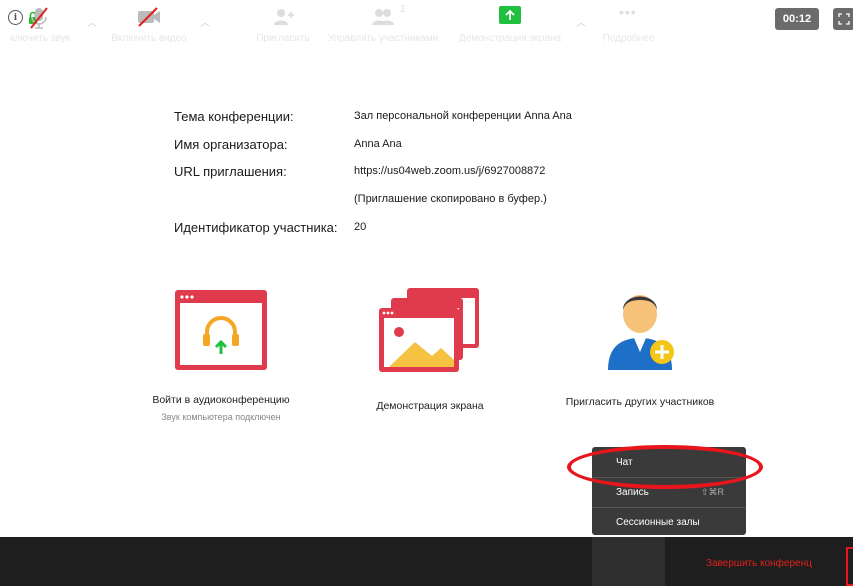 This screenshot has height=586, width=853. I want to click on invite-tile: Пригласить других участников, so click(640, 344).